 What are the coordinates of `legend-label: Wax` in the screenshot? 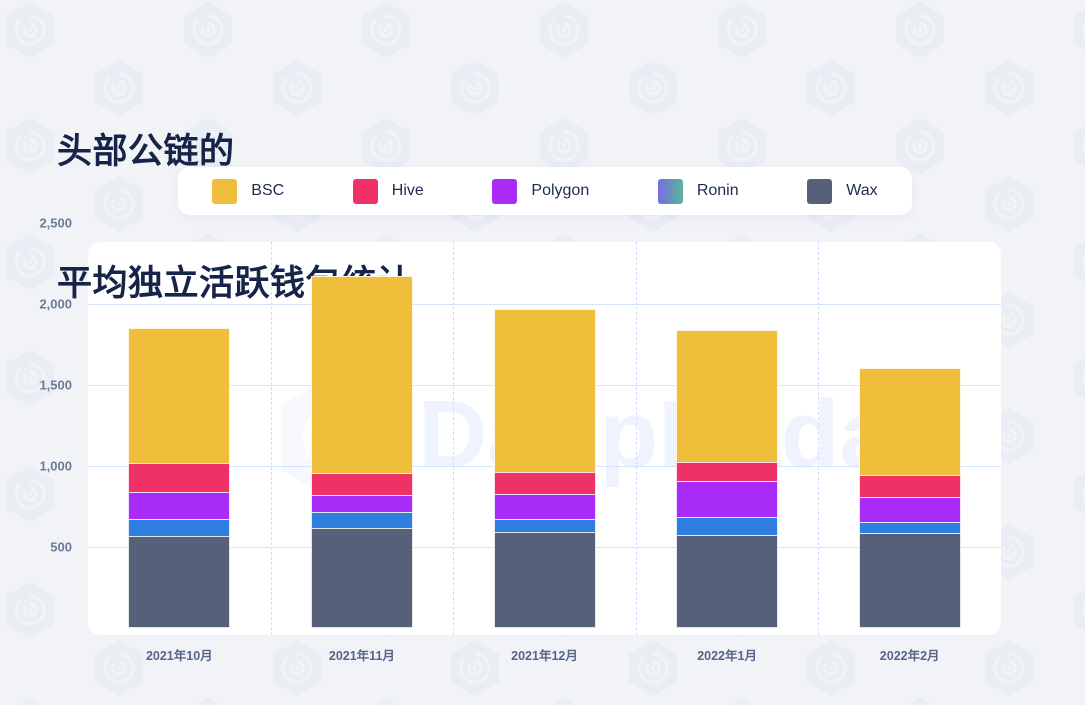 It's located at (862, 190).